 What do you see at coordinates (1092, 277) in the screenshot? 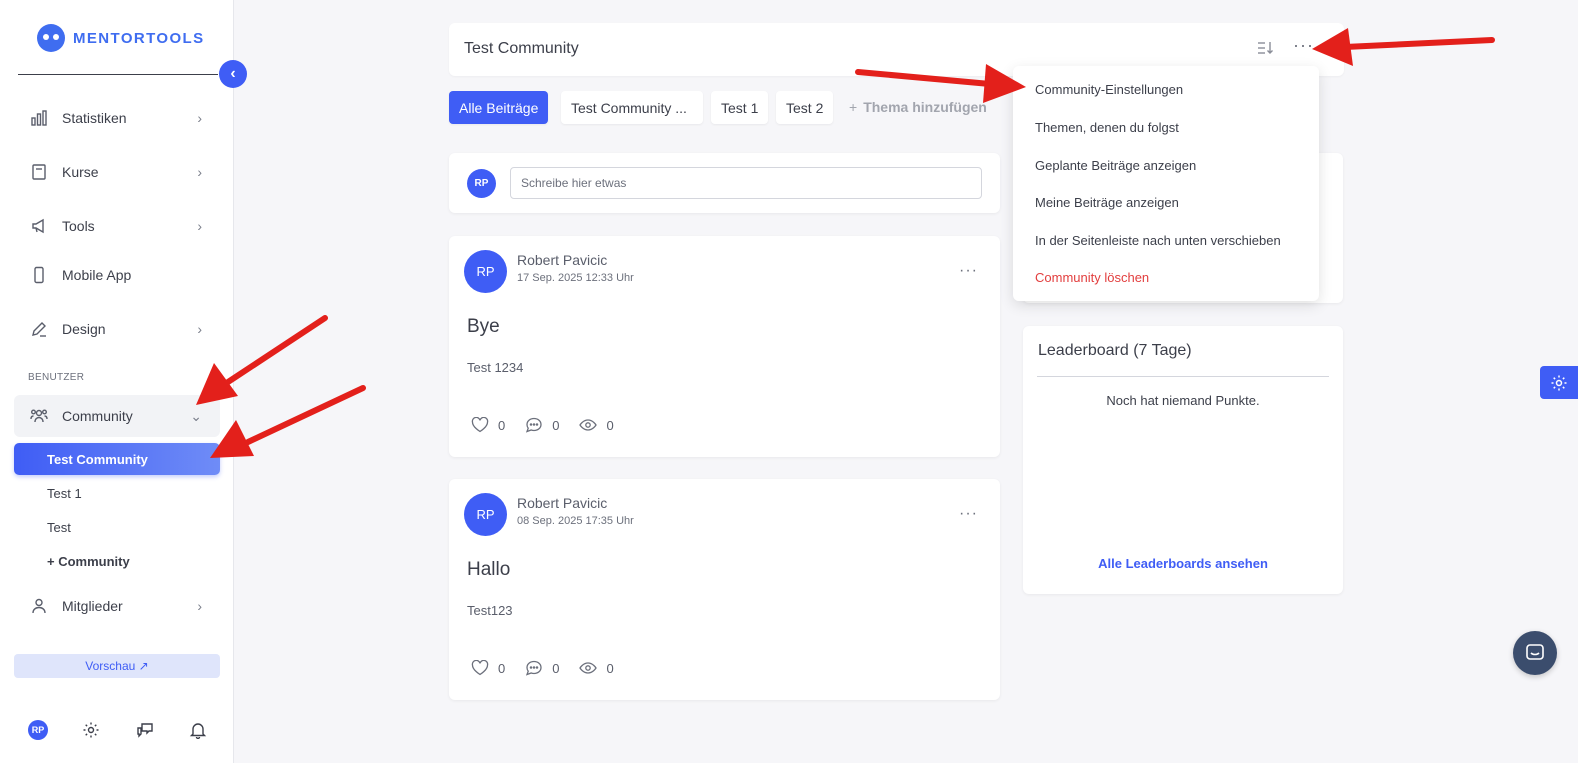
I see `menu-item-delete-community: Community löschen` at bounding box center [1092, 277].